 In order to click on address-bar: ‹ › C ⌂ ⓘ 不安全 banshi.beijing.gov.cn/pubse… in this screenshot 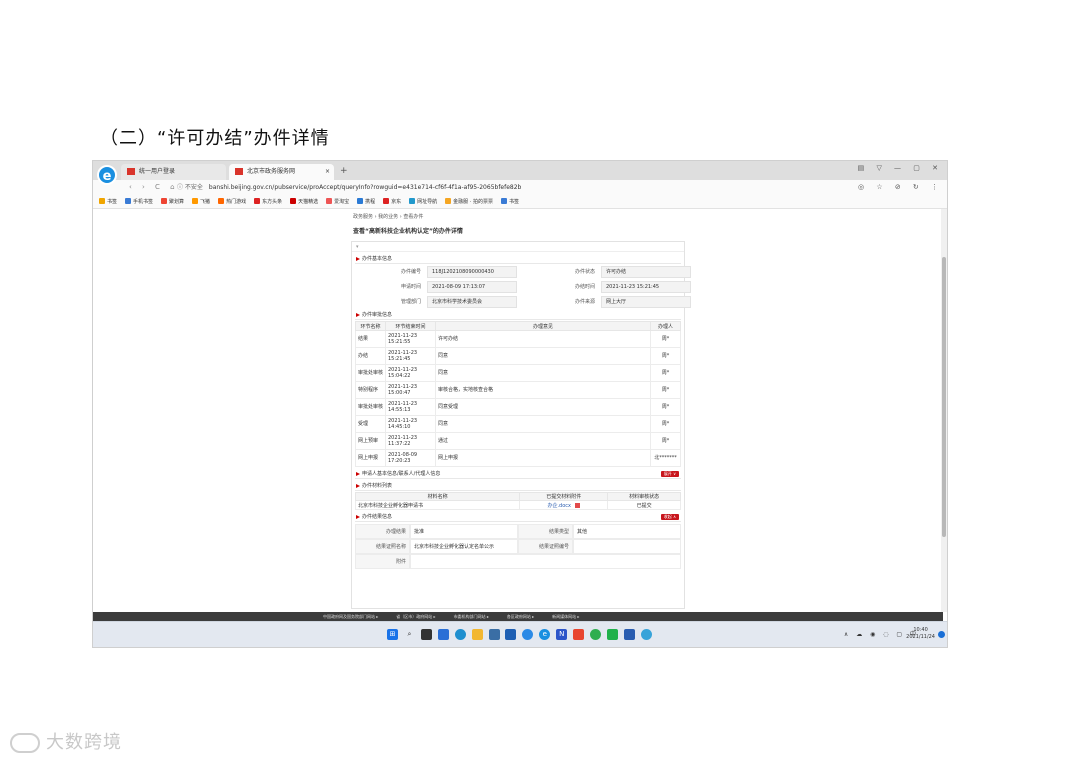, I will do `click(520, 187)`.